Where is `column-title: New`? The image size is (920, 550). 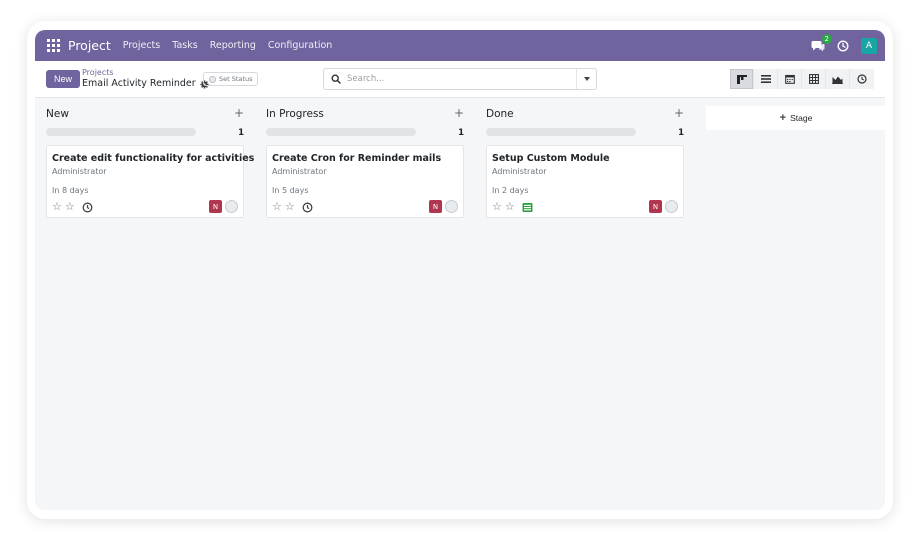
column-title: New is located at coordinates (57, 114).